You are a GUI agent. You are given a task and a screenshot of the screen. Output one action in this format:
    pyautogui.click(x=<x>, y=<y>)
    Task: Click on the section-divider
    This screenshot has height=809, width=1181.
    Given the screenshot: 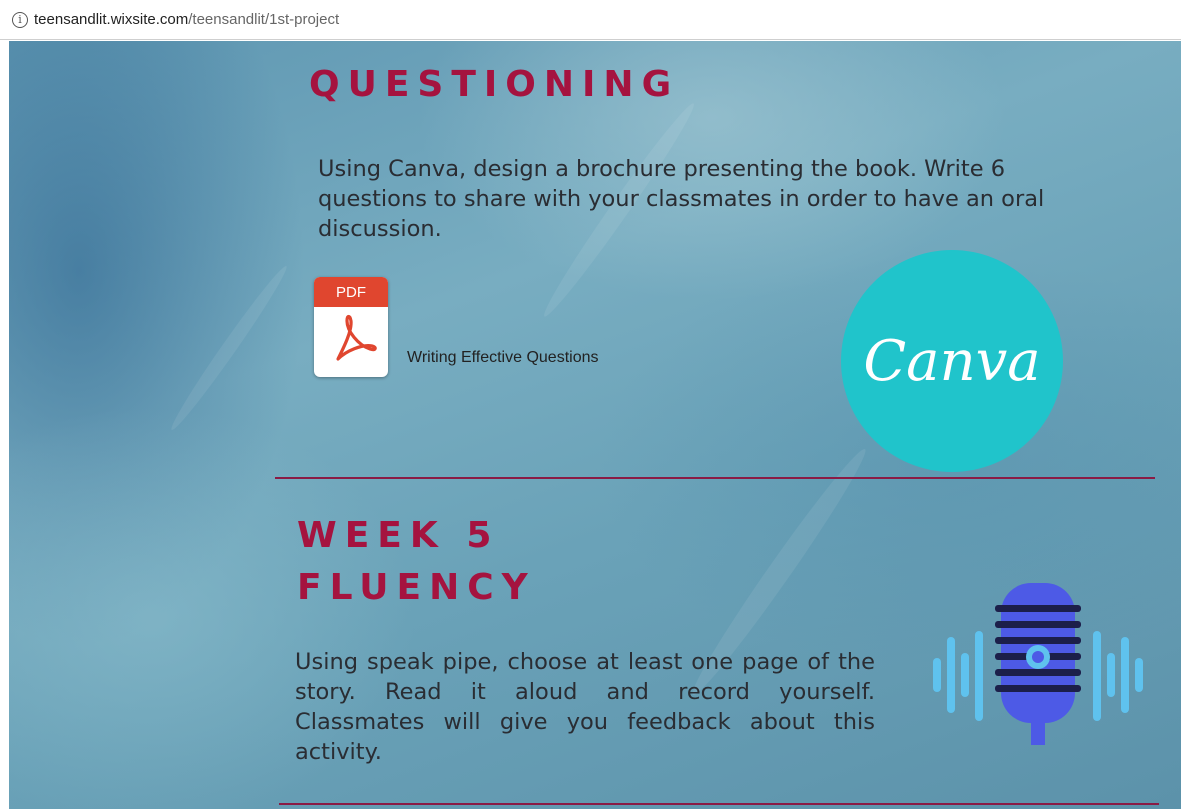 What is the action you would take?
    pyautogui.click(x=715, y=478)
    